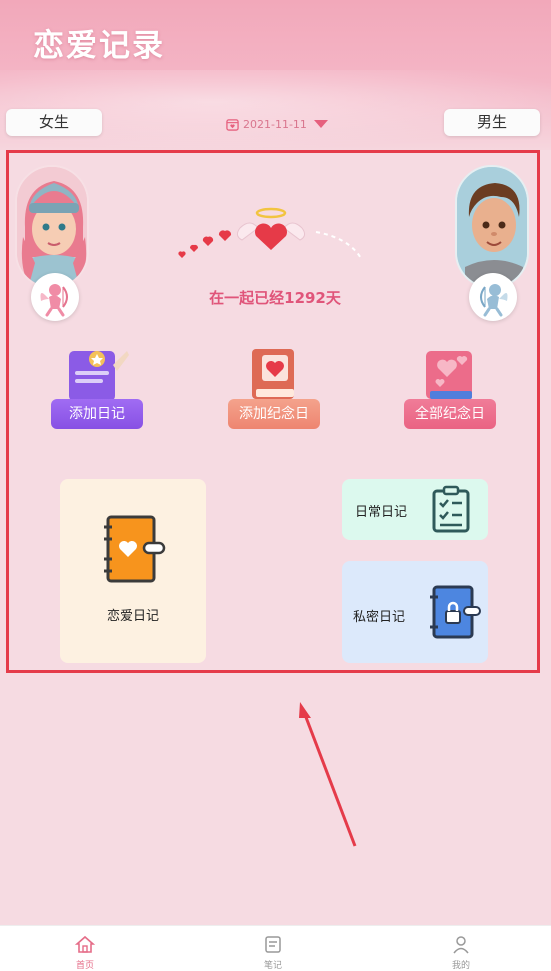  Describe the element at coordinates (273, 944) in the screenshot. I see `notes-icon` at that location.